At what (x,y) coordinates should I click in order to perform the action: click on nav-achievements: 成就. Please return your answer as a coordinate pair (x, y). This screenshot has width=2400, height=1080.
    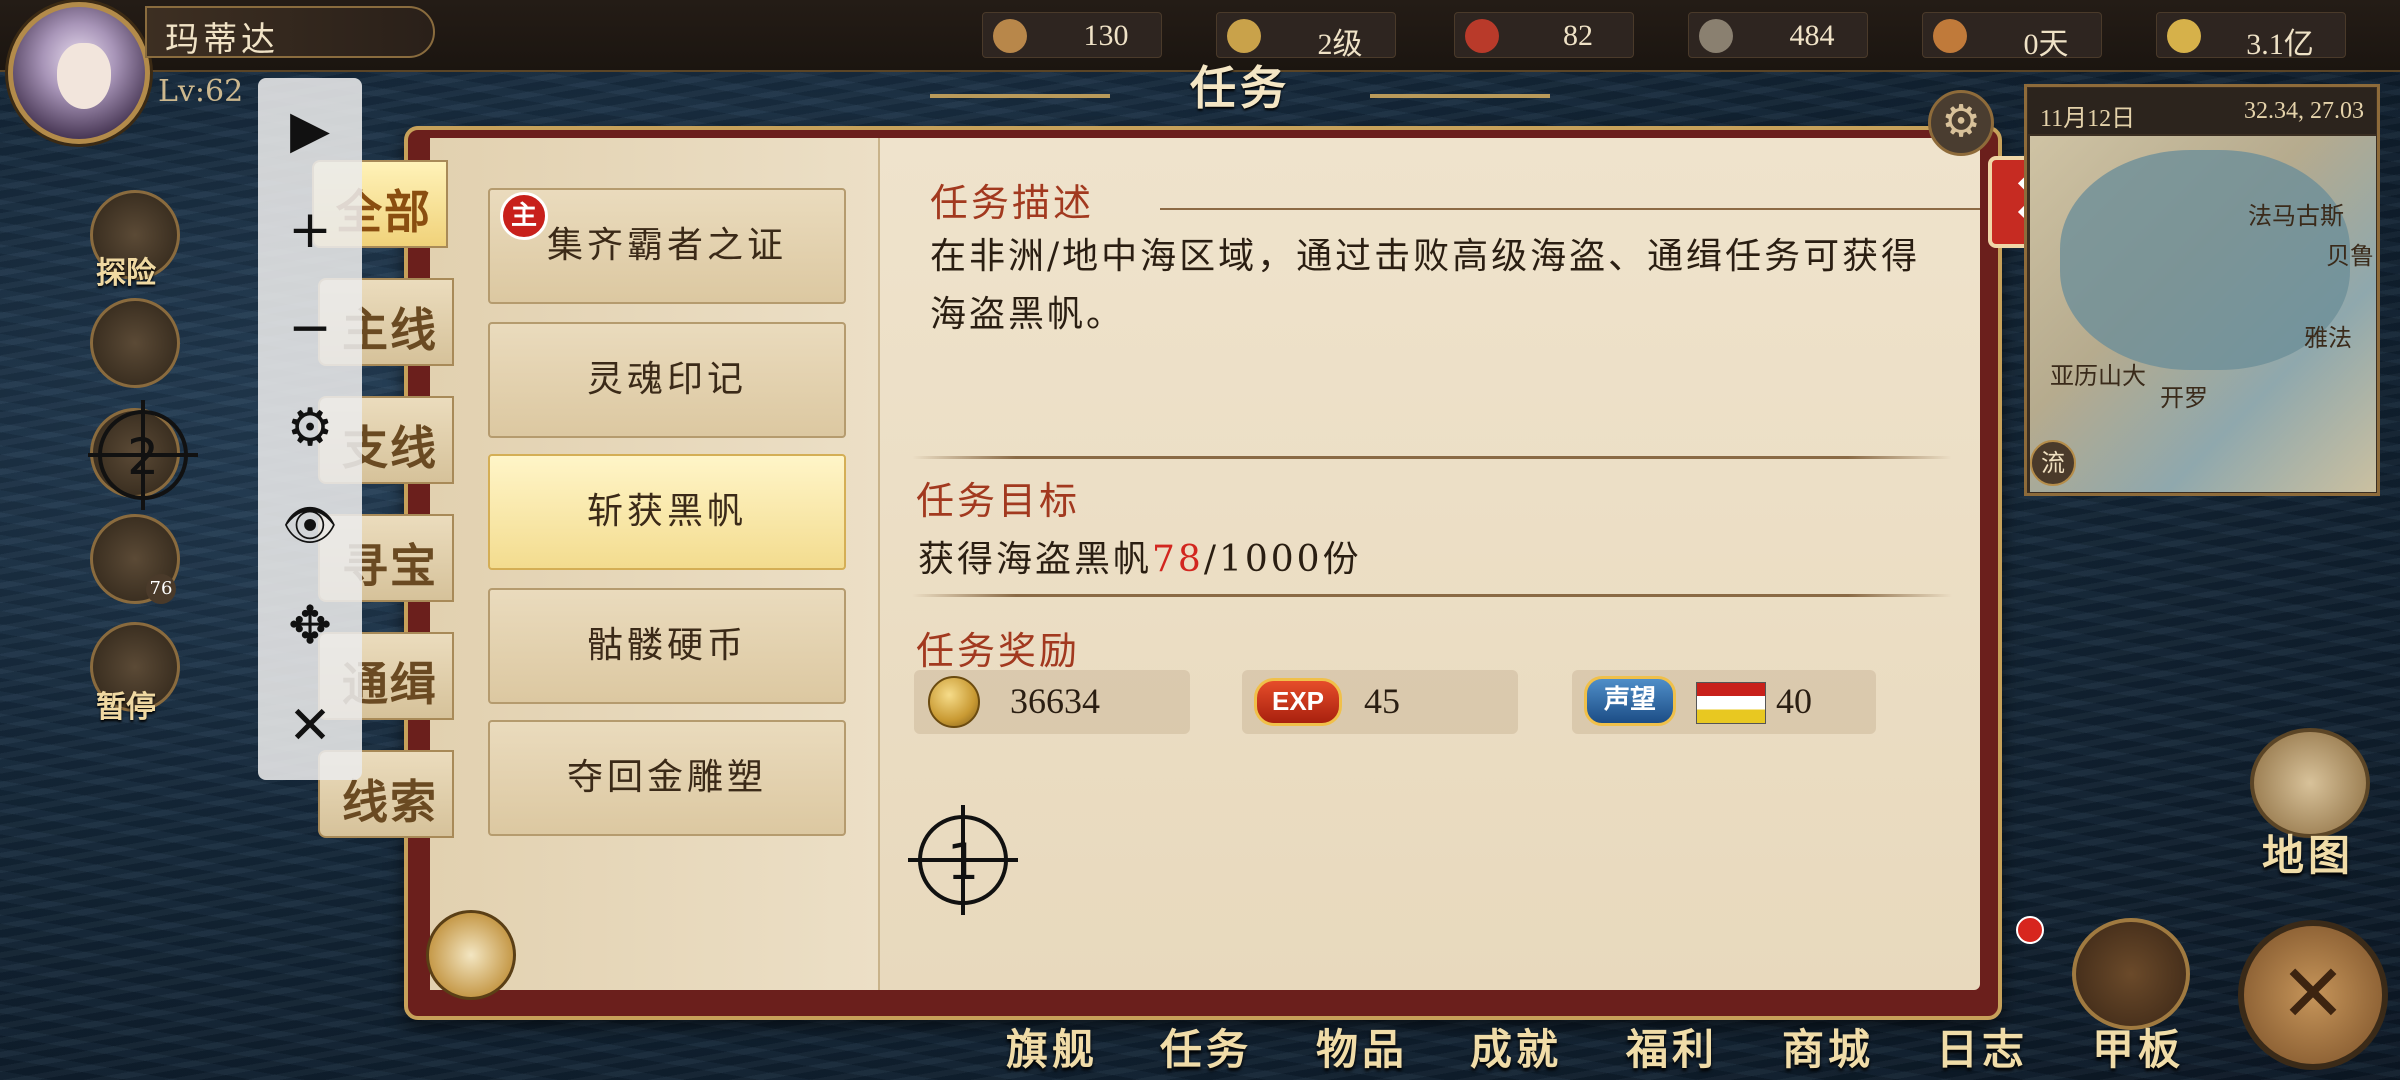
    Looking at the image, I should click on (1516, 1046).